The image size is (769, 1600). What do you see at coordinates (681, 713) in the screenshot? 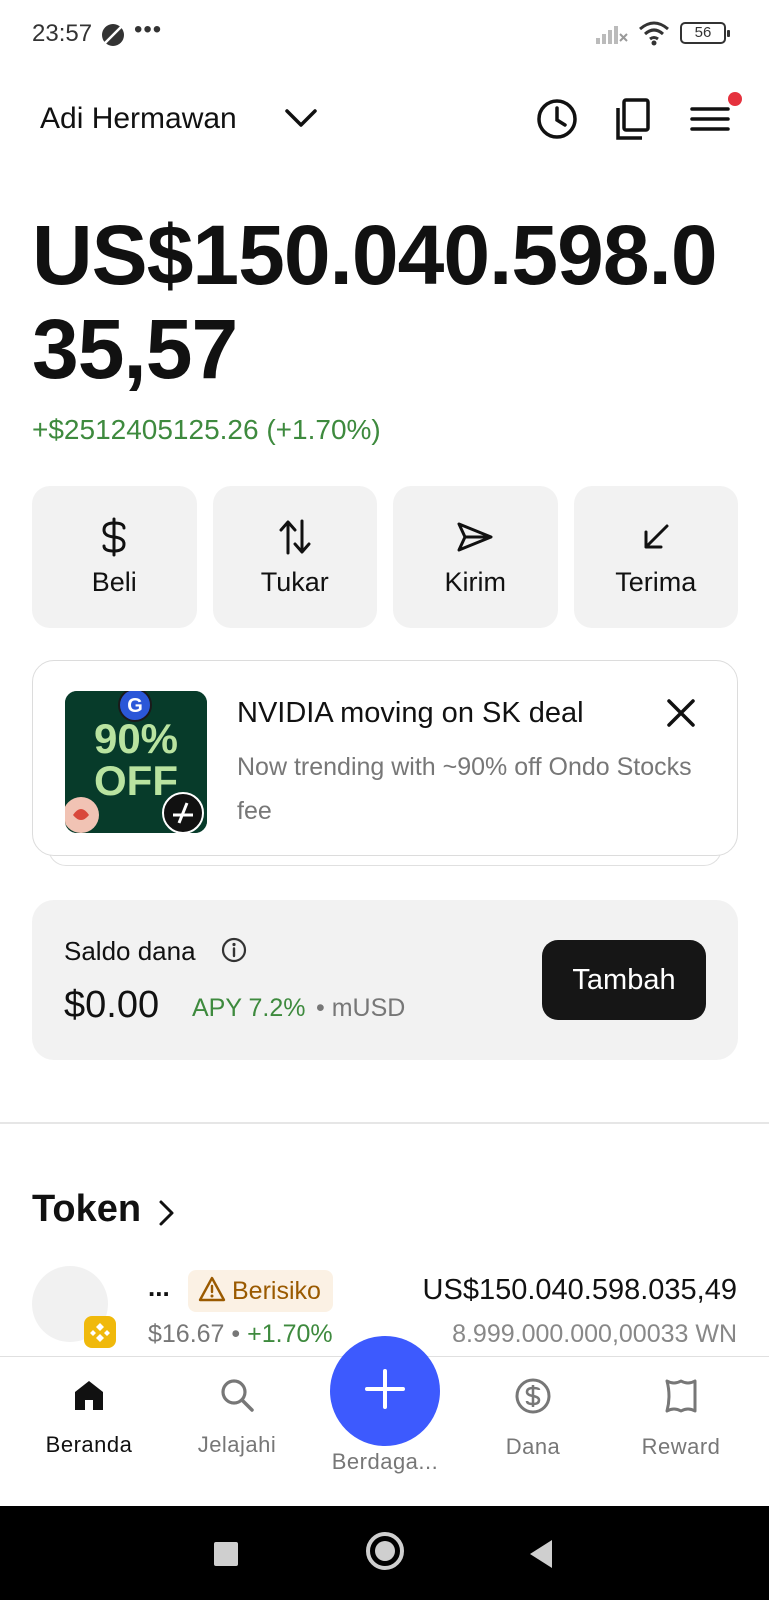
I see `close-icon` at bounding box center [681, 713].